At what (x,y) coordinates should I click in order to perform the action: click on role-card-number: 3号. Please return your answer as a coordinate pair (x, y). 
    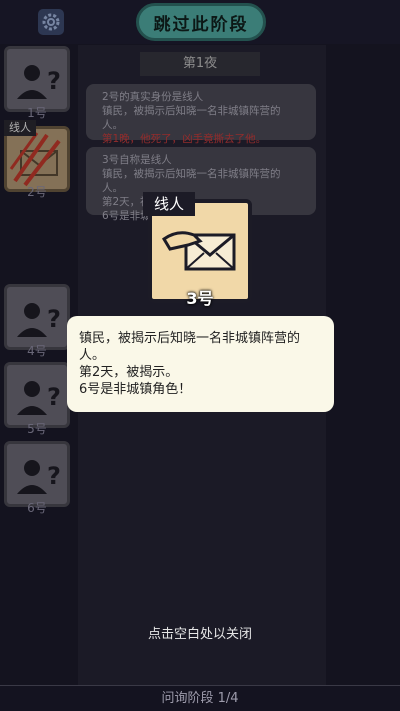
    Looking at the image, I should click on (200, 298).